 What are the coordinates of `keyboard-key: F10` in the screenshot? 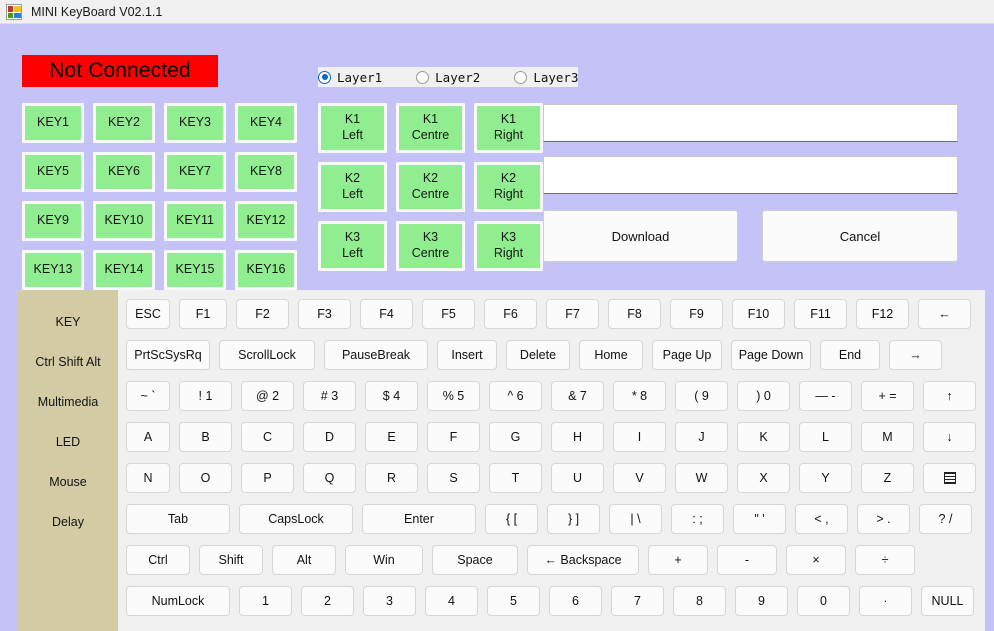 It's located at (758, 314).